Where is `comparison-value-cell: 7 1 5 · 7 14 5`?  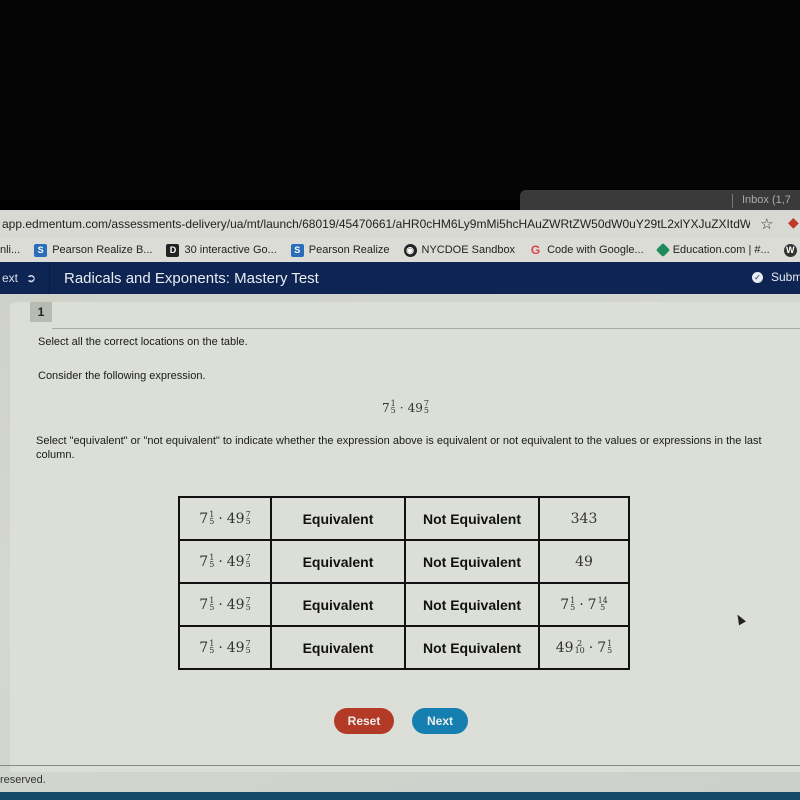
comparison-value-cell: 7 1 5 · 7 14 5 is located at coordinates (584, 604).